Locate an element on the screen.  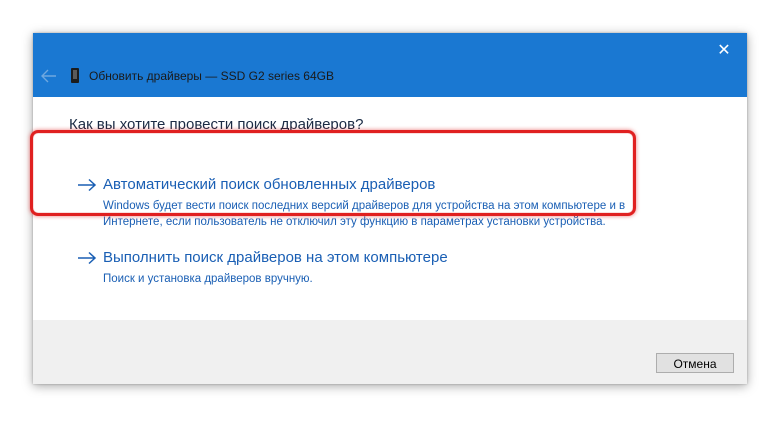
back-arrow-icon is located at coordinates (49, 76).